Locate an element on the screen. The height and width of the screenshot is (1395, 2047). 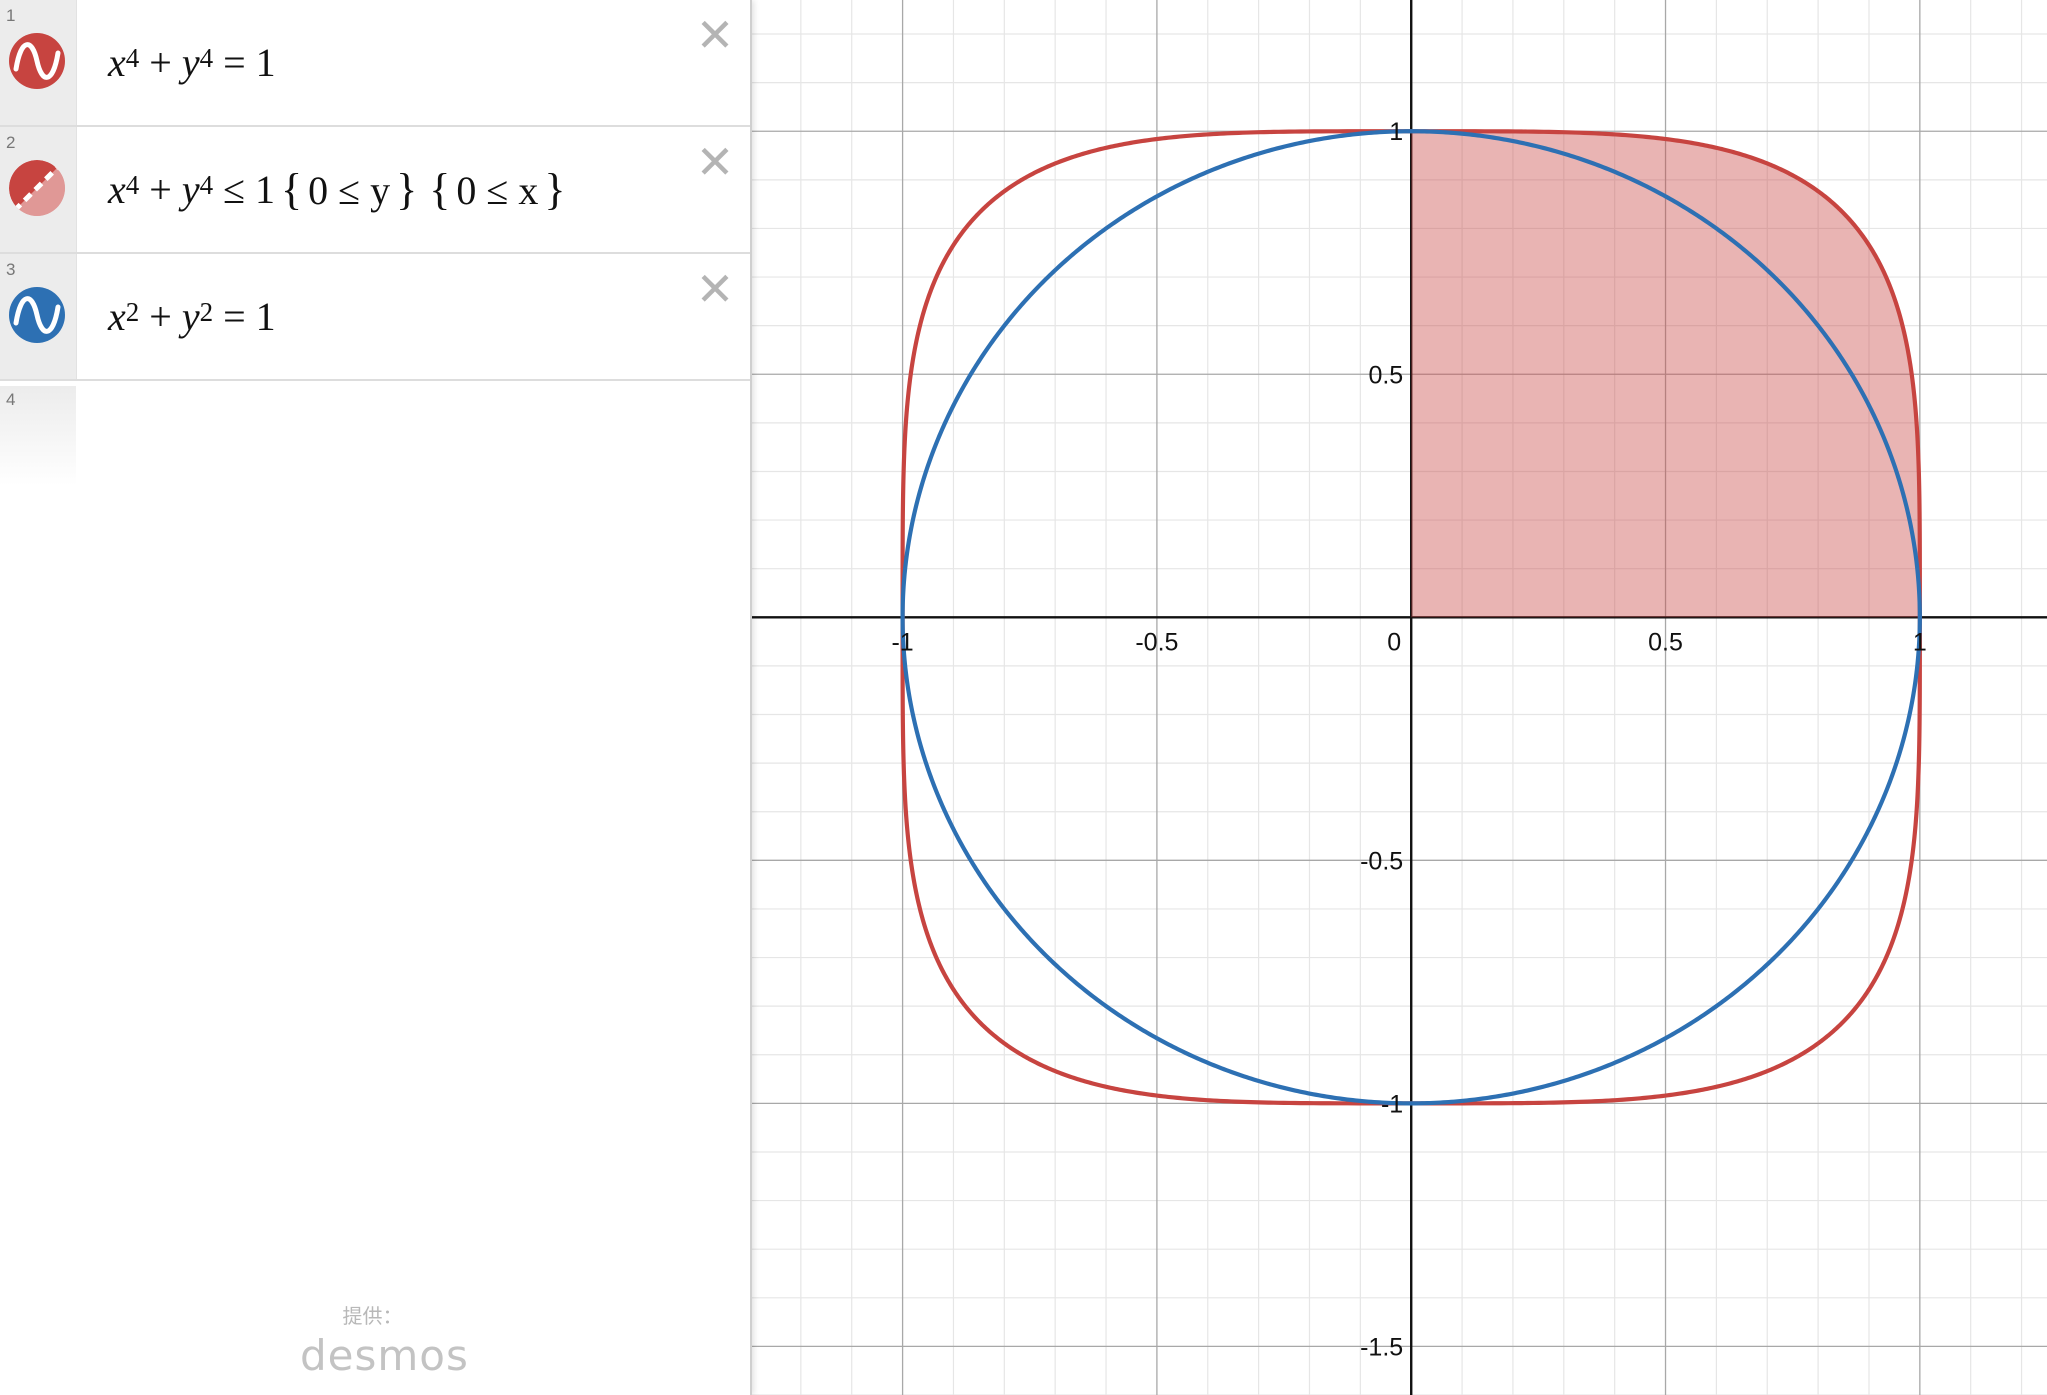
restriction-condition: 0 ≤ y is located at coordinates (349, 190).